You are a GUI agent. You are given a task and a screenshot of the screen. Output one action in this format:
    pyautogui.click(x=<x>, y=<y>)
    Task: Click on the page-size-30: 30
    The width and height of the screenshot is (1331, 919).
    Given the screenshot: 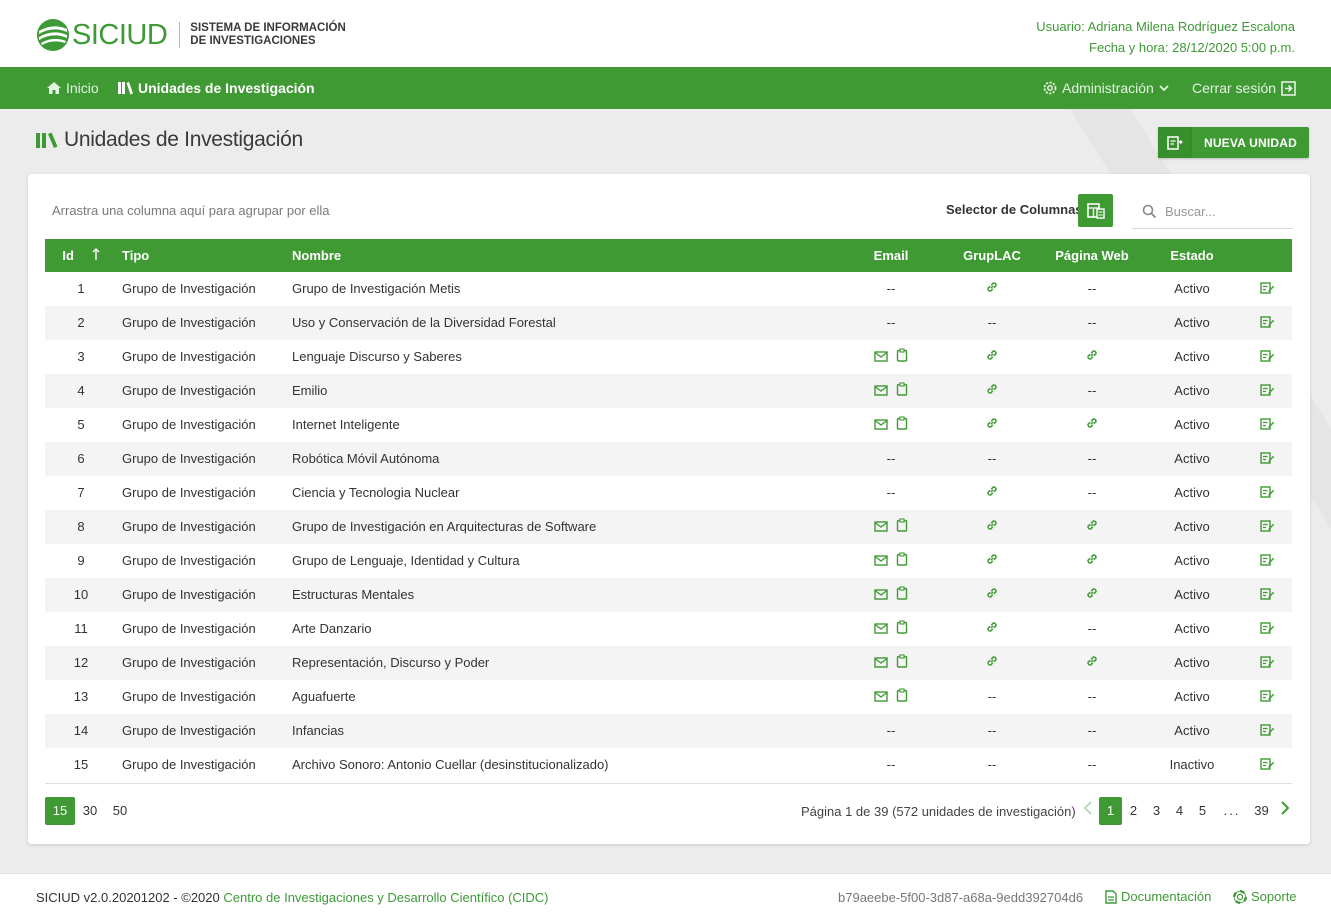 What is the action you would take?
    pyautogui.click(x=90, y=811)
    